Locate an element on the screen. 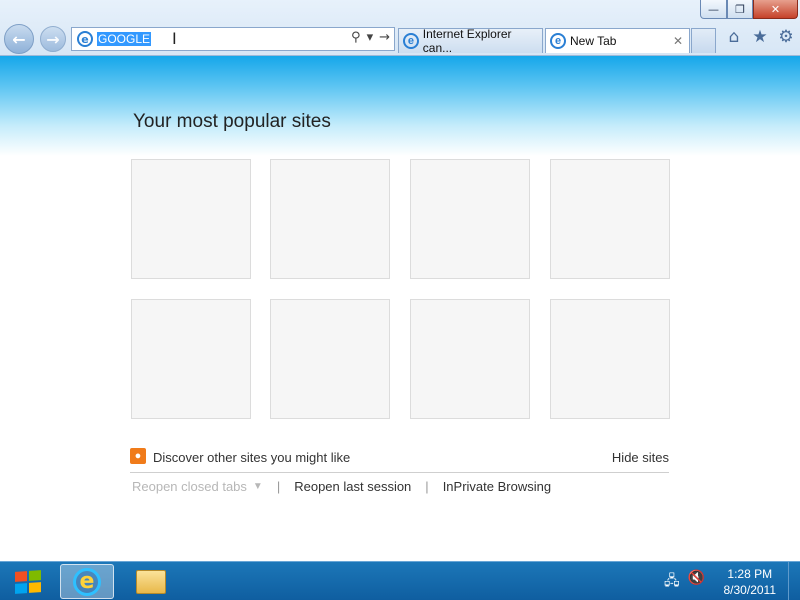 Image resolution: width=800 pixels, height=600 pixels. discover-link: Discover other sites you might like is located at coordinates (251, 457).